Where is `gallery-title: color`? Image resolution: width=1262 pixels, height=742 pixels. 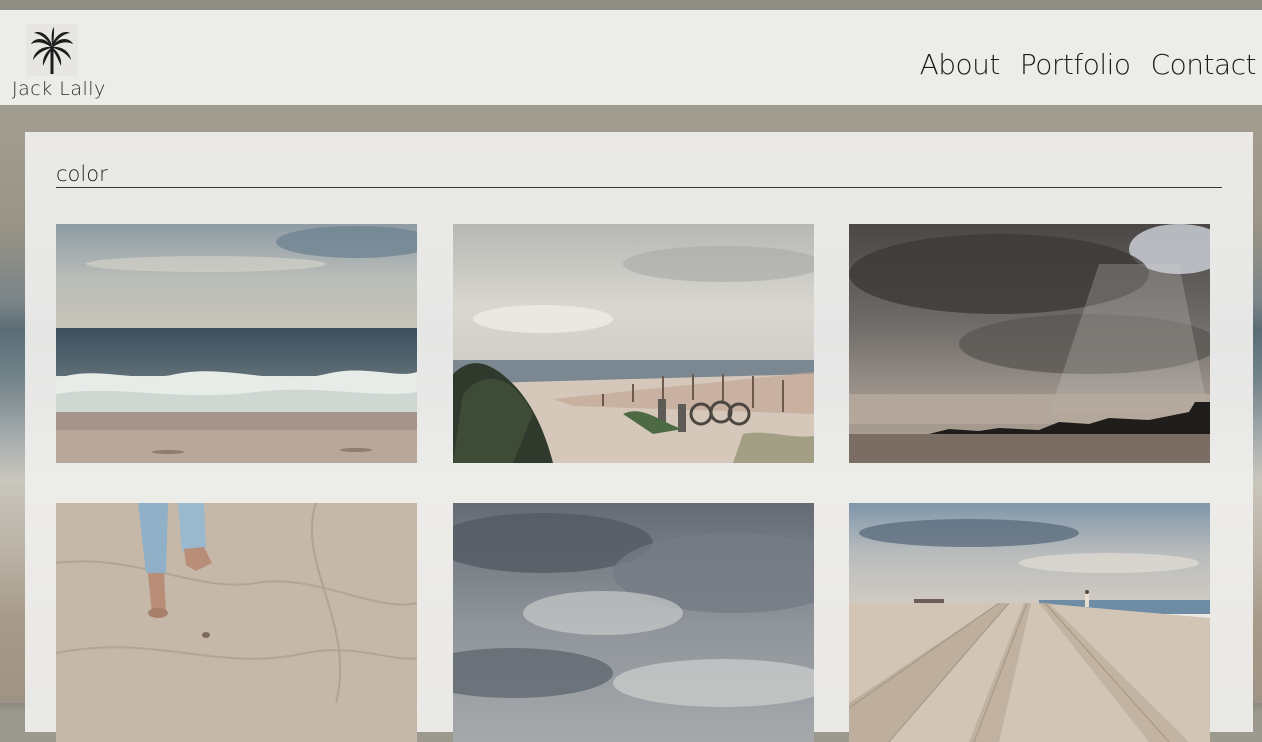
gallery-title: color is located at coordinates (82, 174).